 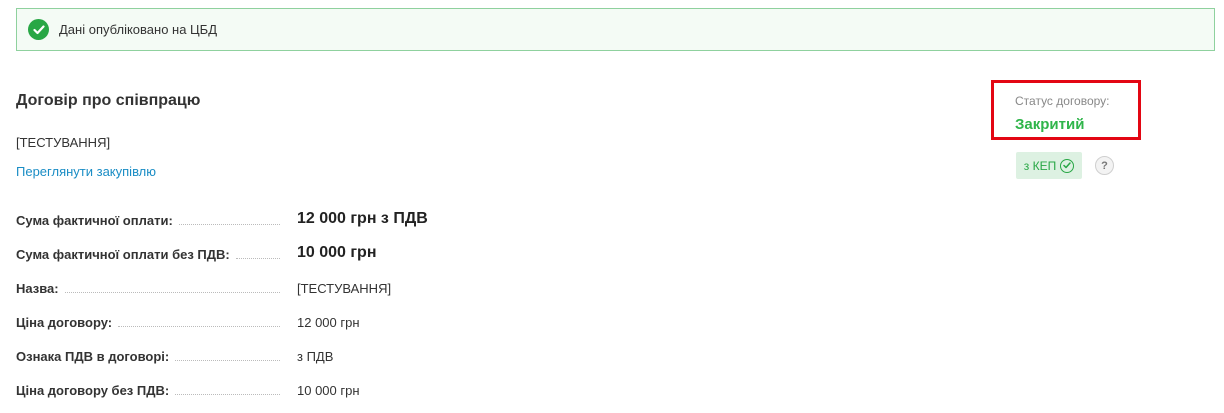 I want to click on detail-value: 12 000 грн з ПДВ, so click(x=362, y=218).